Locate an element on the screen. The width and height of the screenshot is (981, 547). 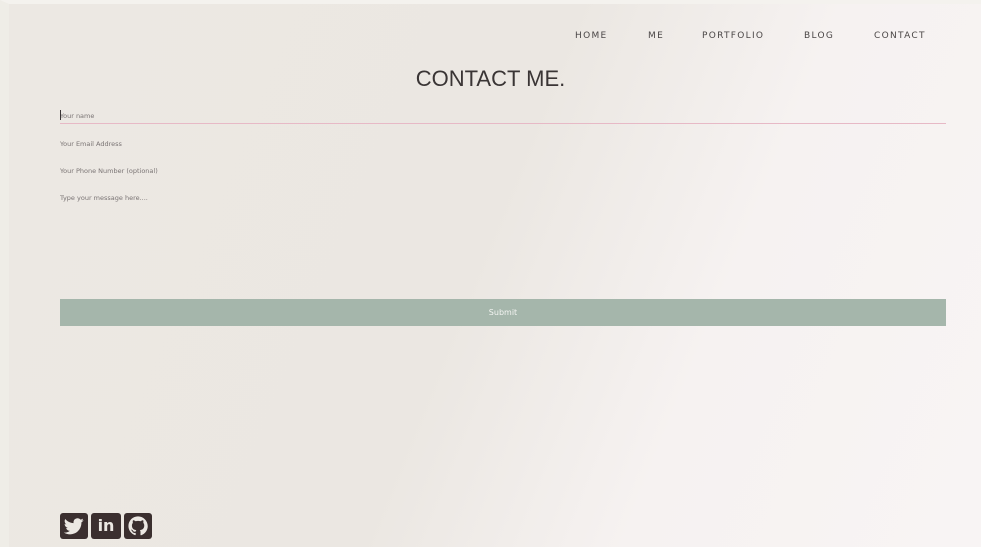
linkedin-link: in is located at coordinates (106, 526).